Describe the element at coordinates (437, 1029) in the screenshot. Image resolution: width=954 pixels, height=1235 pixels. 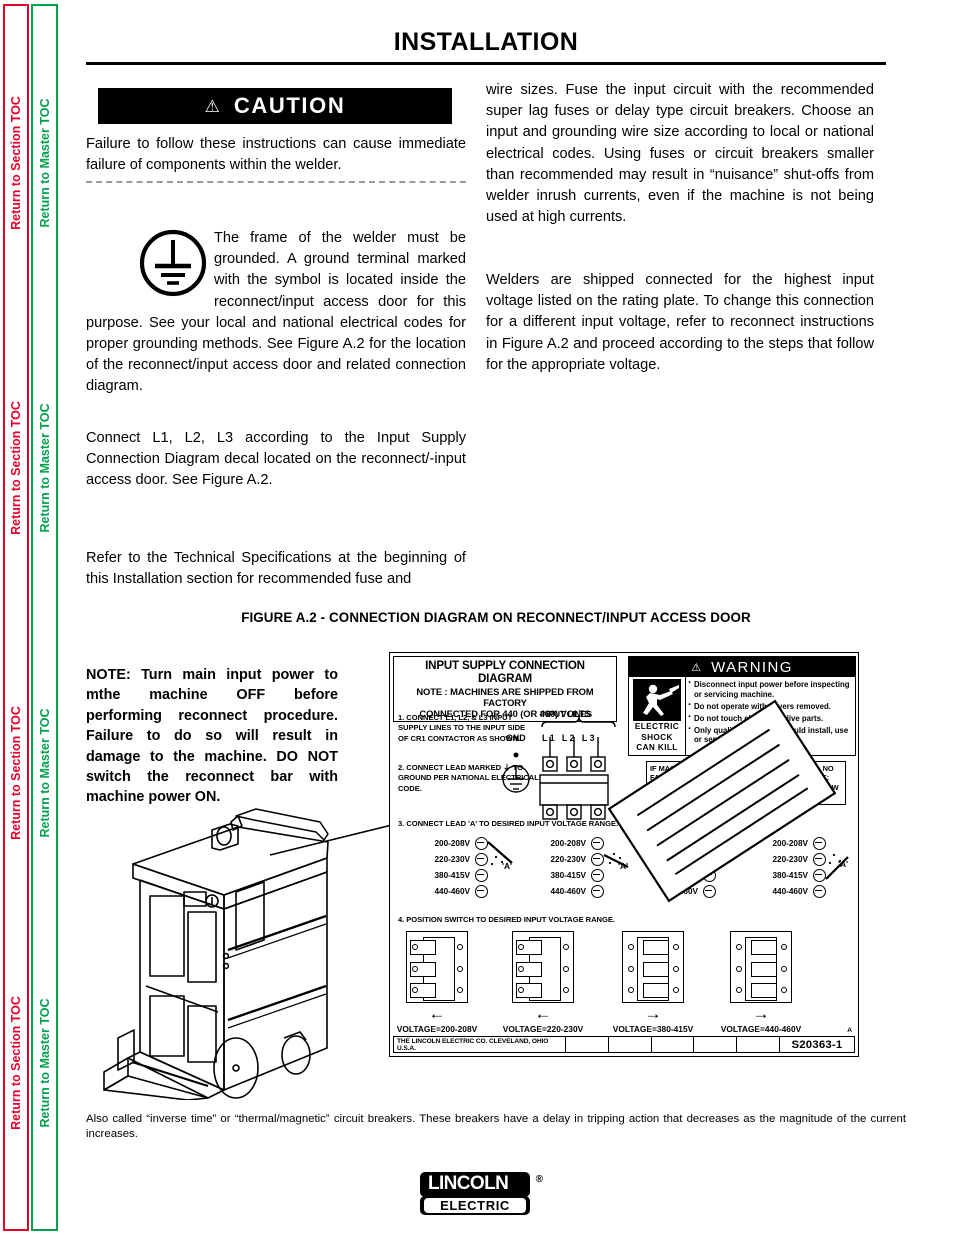
I see `switch-voltage-label: VOLTAGE=200-208V` at that location.